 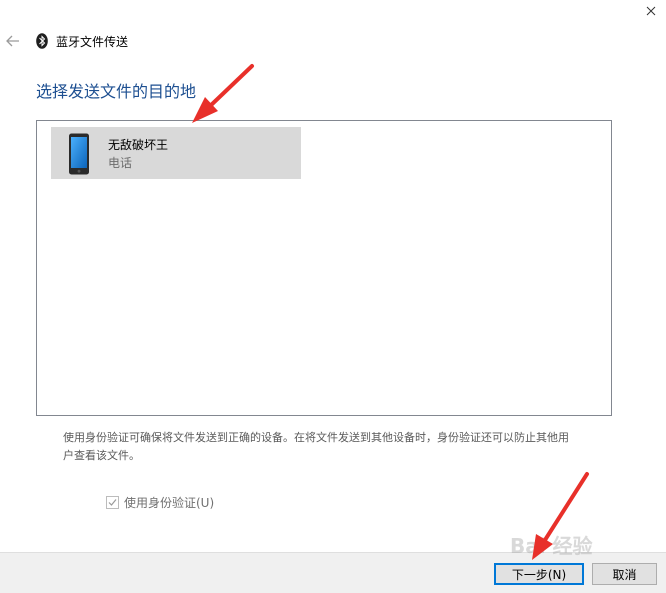 I want to click on back-arrow-icon, so click(x=12, y=41).